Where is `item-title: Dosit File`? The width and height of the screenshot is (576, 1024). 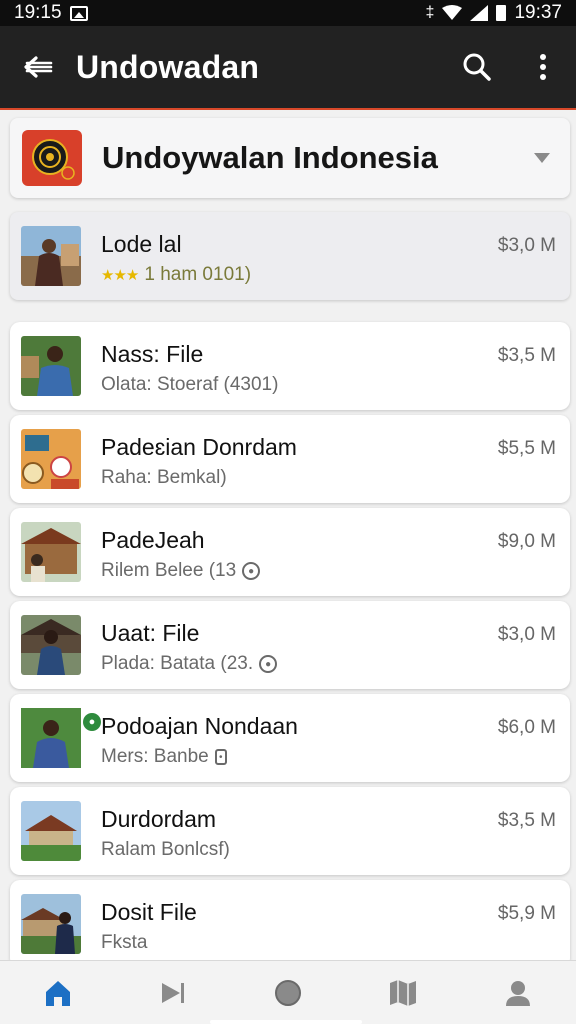
item-title: Dosit File is located at coordinates (149, 912).